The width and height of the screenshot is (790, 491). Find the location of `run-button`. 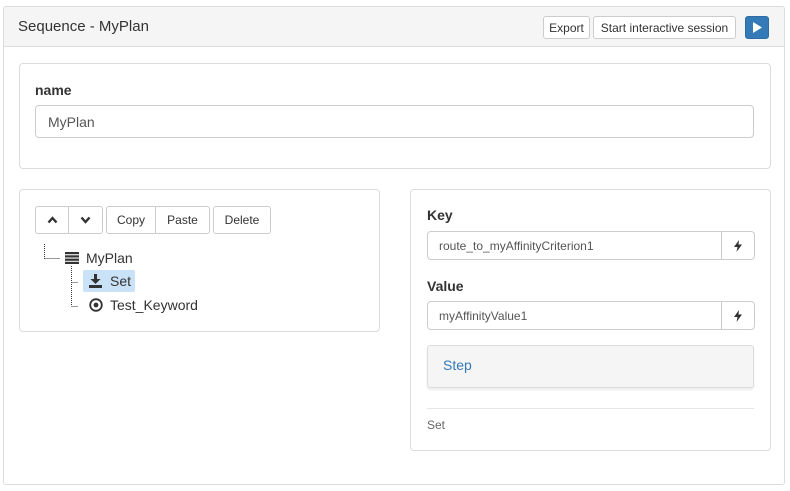

run-button is located at coordinates (757, 27).